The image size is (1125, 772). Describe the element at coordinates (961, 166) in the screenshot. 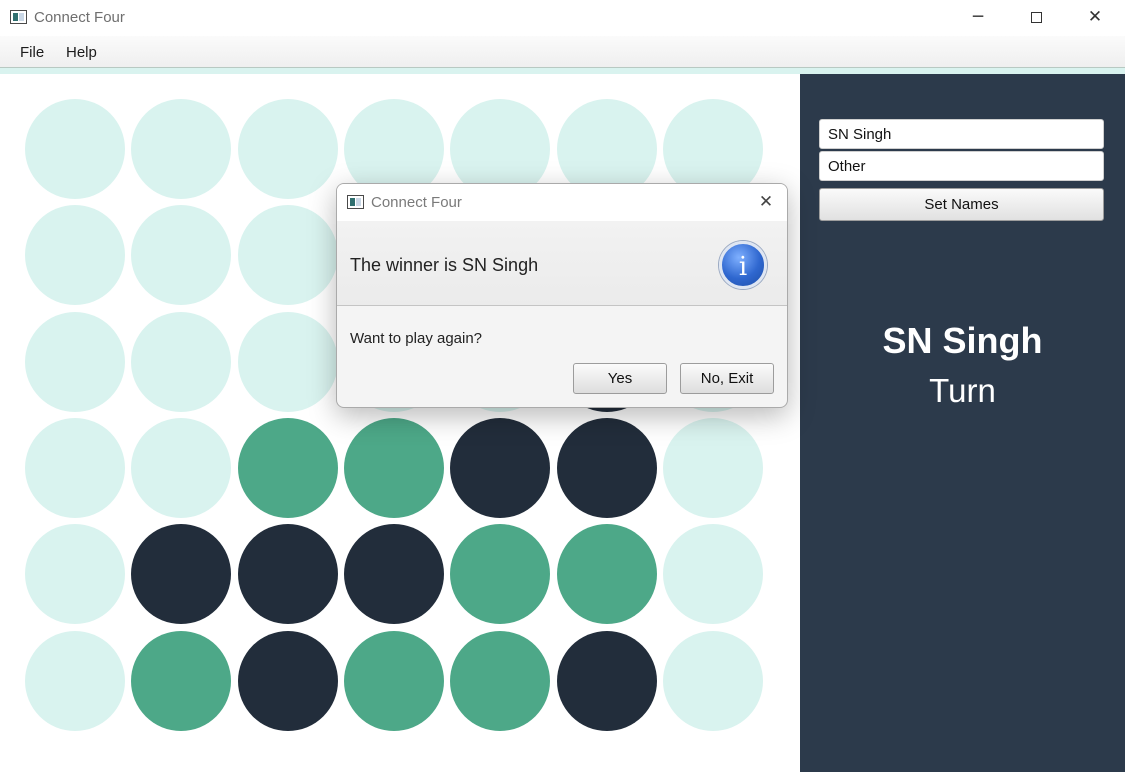

I see `player-two-name-input` at that location.